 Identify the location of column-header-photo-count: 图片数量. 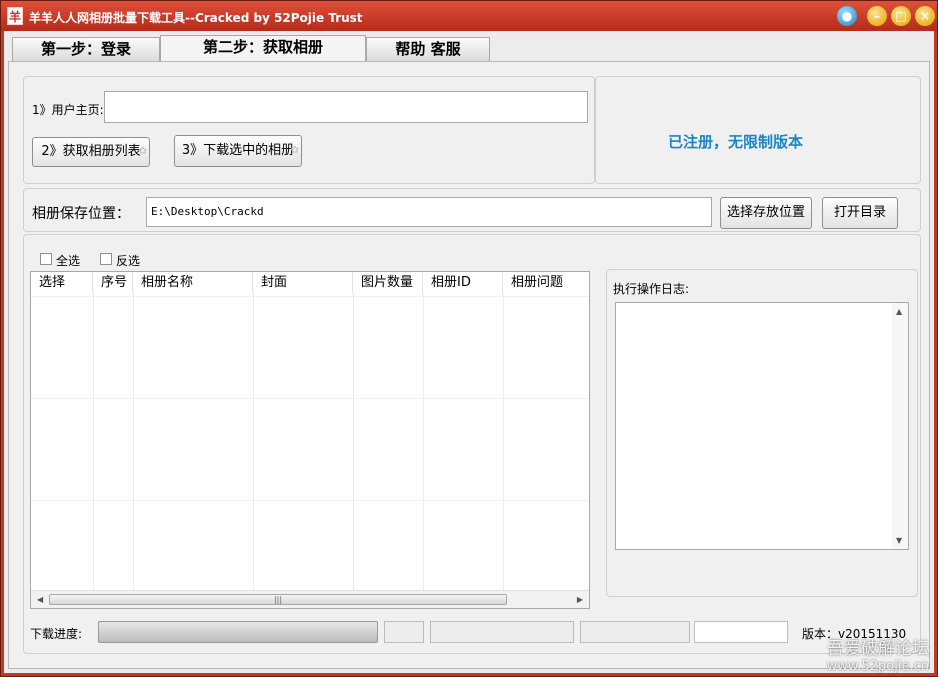
(388, 283).